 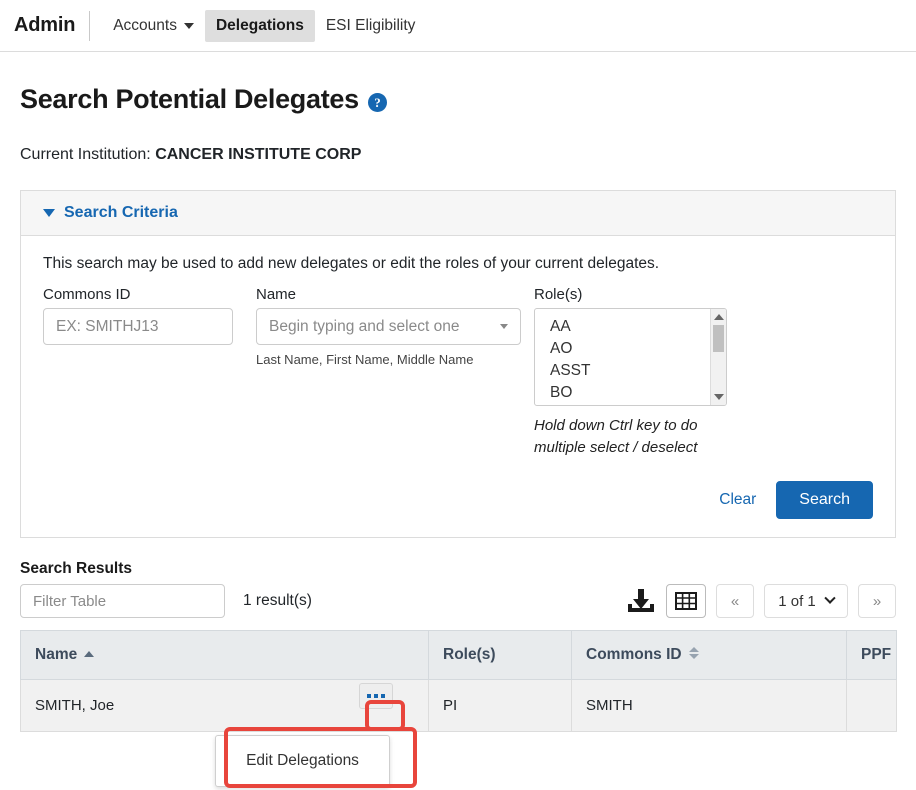 What do you see at coordinates (189, 99) in the screenshot?
I see `page-title-text: Search Potential Delegates` at bounding box center [189, 99].